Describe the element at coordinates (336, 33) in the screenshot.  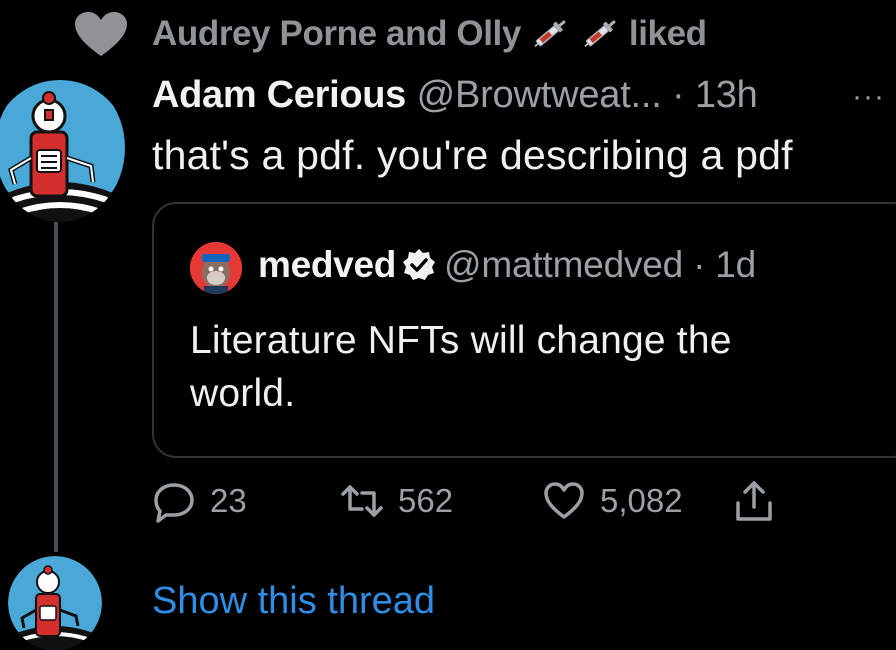
I see `liked-by-names: Audrey Porne and Olly` at that location.